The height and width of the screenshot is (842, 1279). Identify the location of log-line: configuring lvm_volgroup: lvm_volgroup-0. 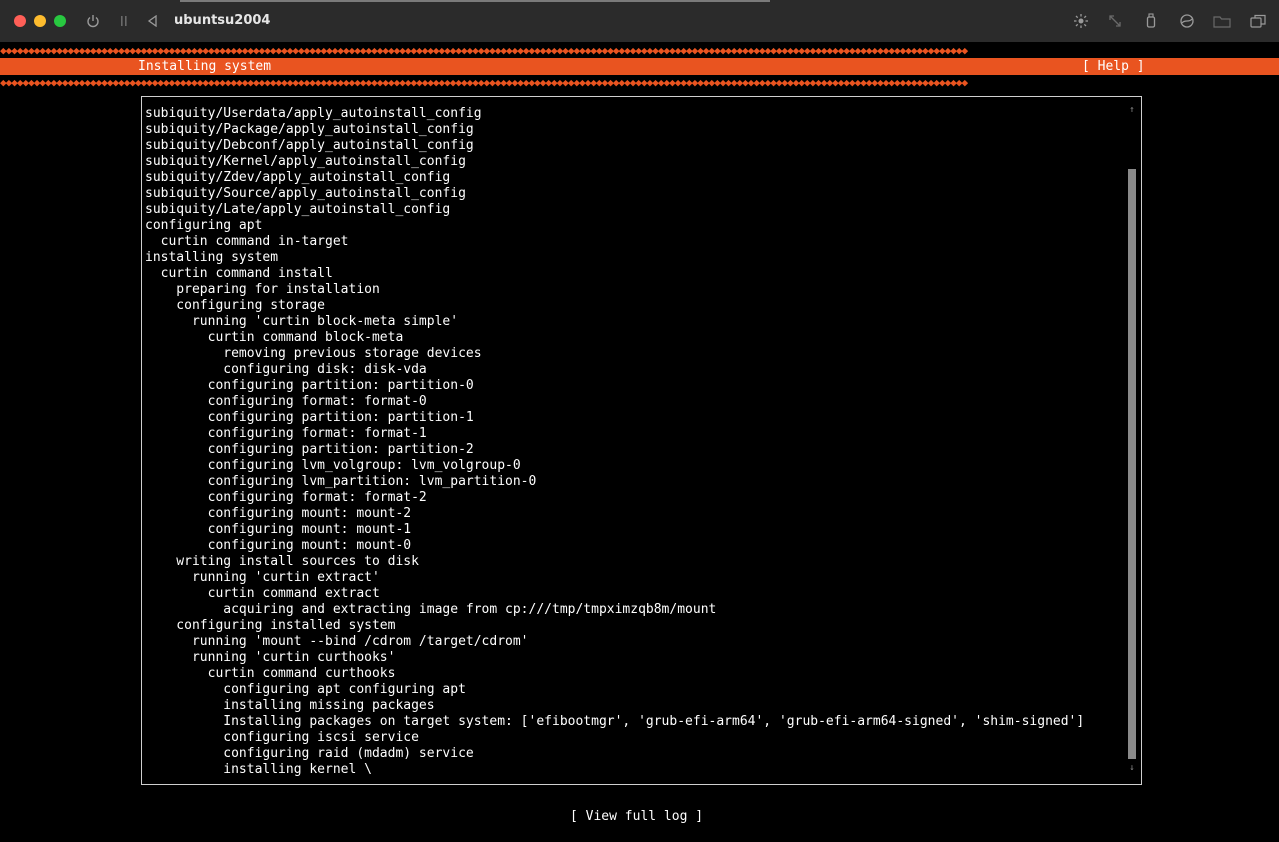
(333, 465).